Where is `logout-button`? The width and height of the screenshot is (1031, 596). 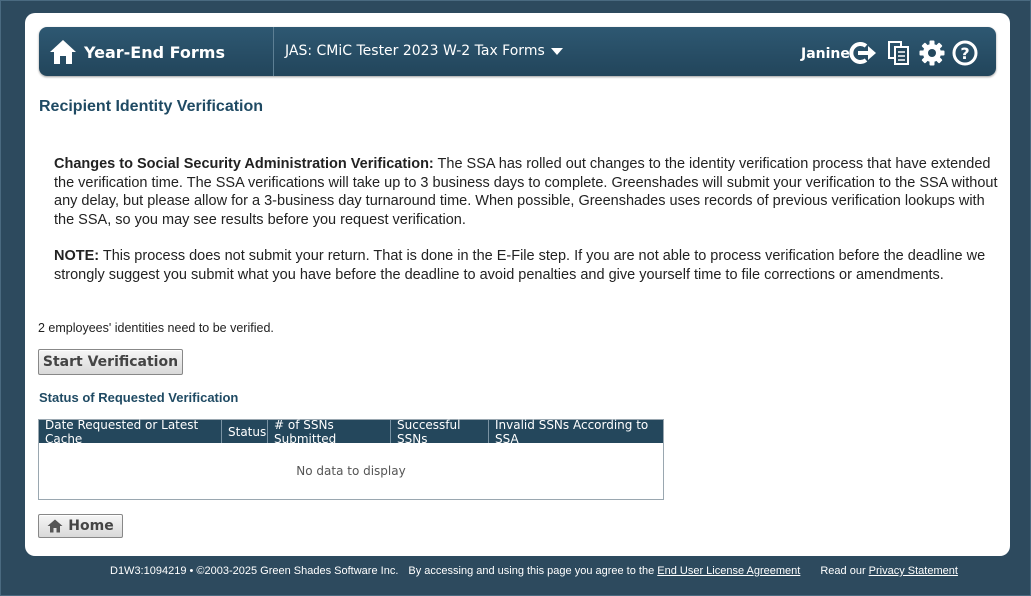
logout-button is located at coordinates (862, 53).